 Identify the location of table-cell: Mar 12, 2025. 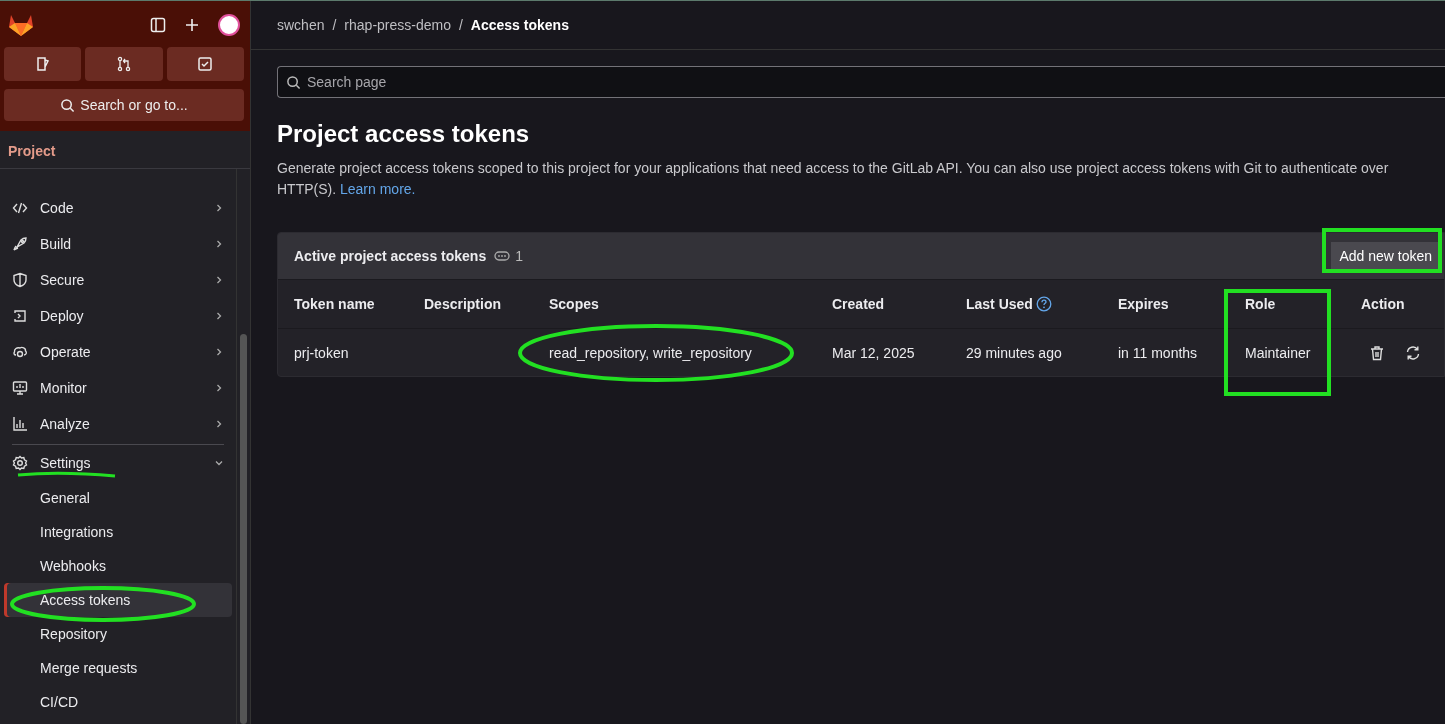
(873, 352).